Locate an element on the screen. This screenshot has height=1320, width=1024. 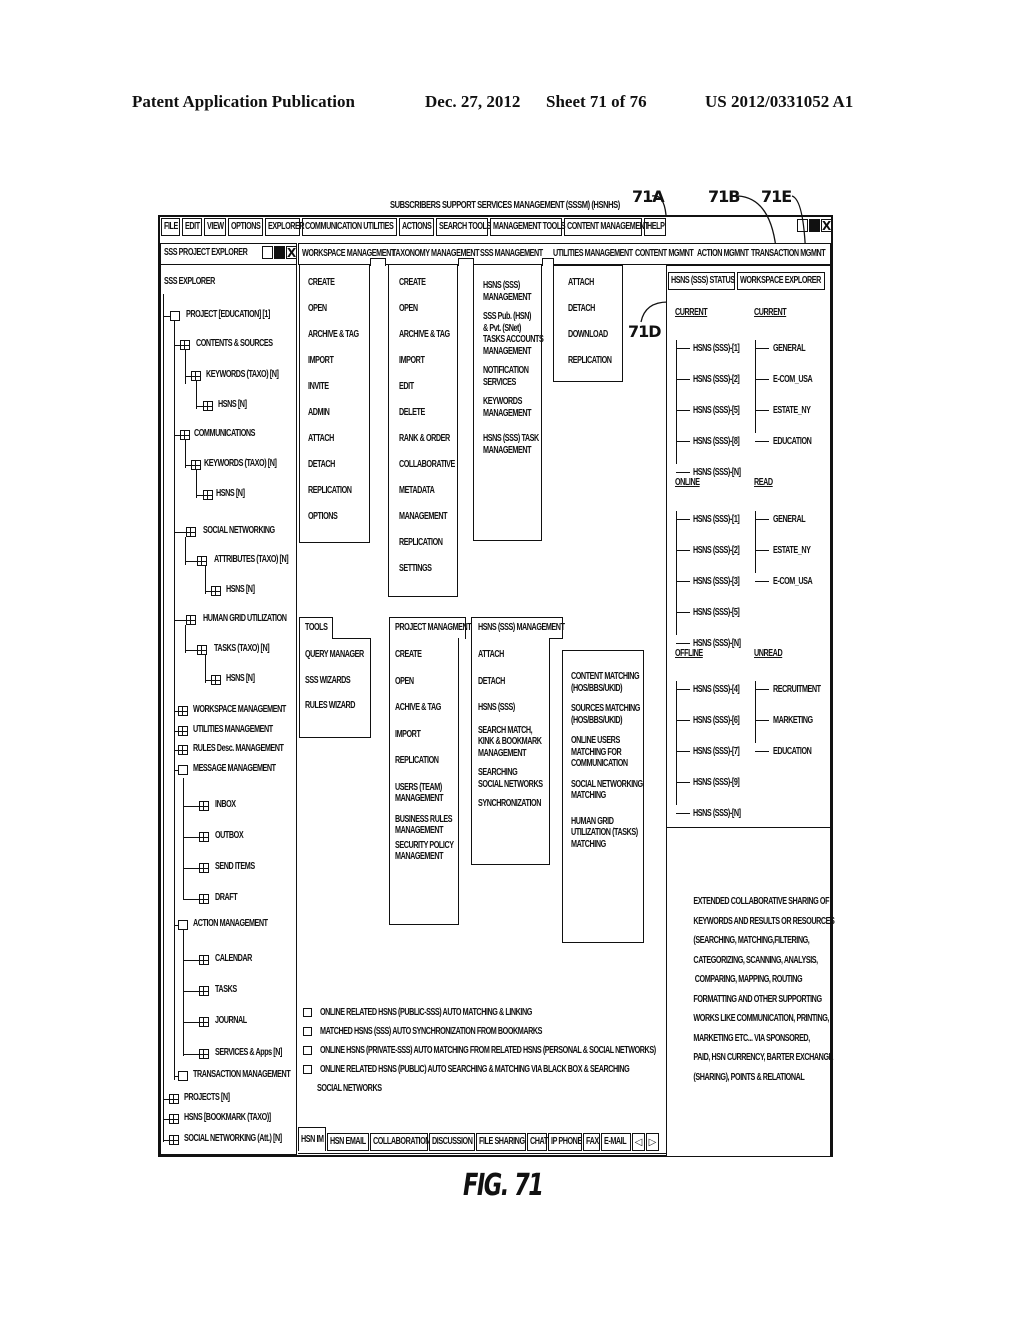
menu-item: SOCIAL NETWORKS is located at coordinates (510, 785).